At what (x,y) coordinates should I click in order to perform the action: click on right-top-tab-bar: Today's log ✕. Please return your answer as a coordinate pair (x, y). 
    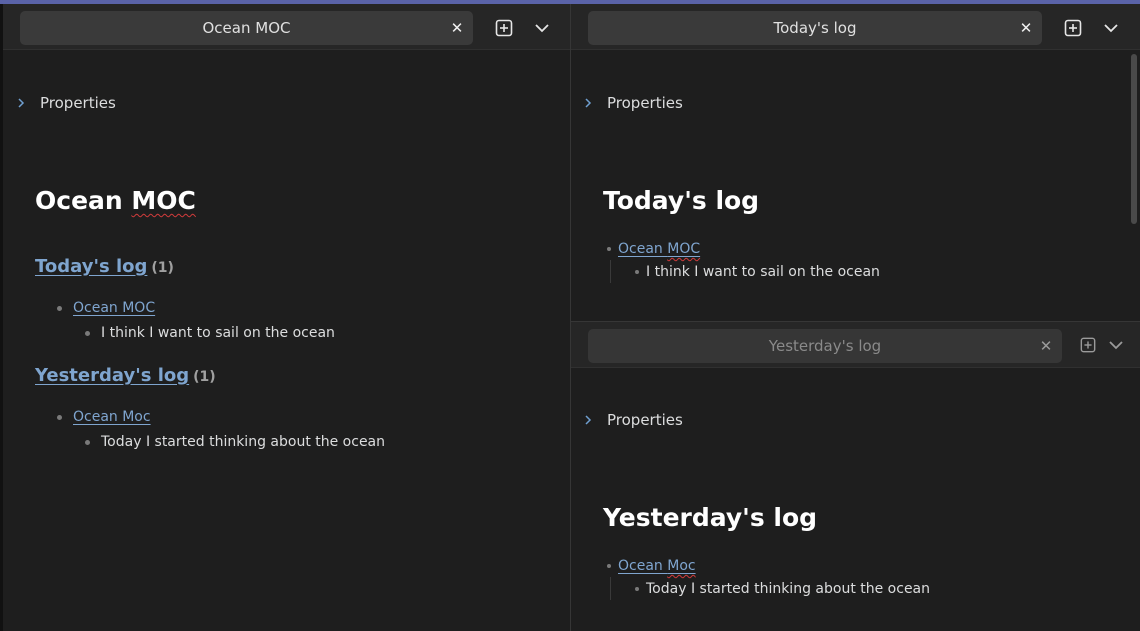
    Looking at the image, I should click on (855, 27).